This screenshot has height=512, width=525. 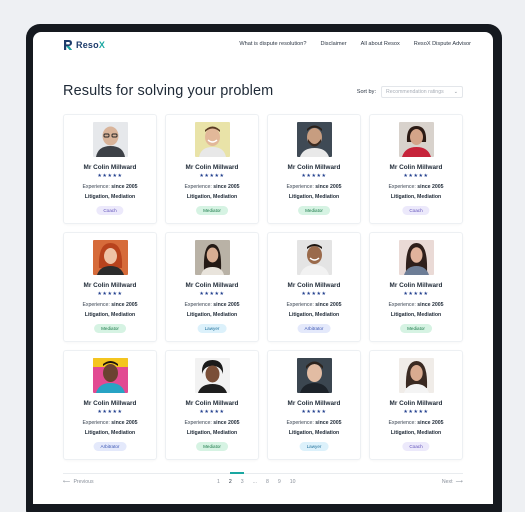 What do you see at coordinates (314, 139) in the screenshot?
I see `bearded-man-avatar` at bounding box center [314, 139].